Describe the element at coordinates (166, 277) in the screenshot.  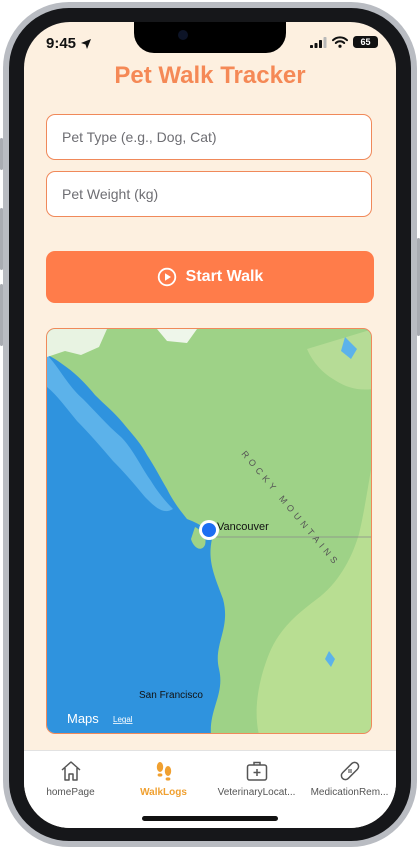
I see `play-circle-icon` at that location.